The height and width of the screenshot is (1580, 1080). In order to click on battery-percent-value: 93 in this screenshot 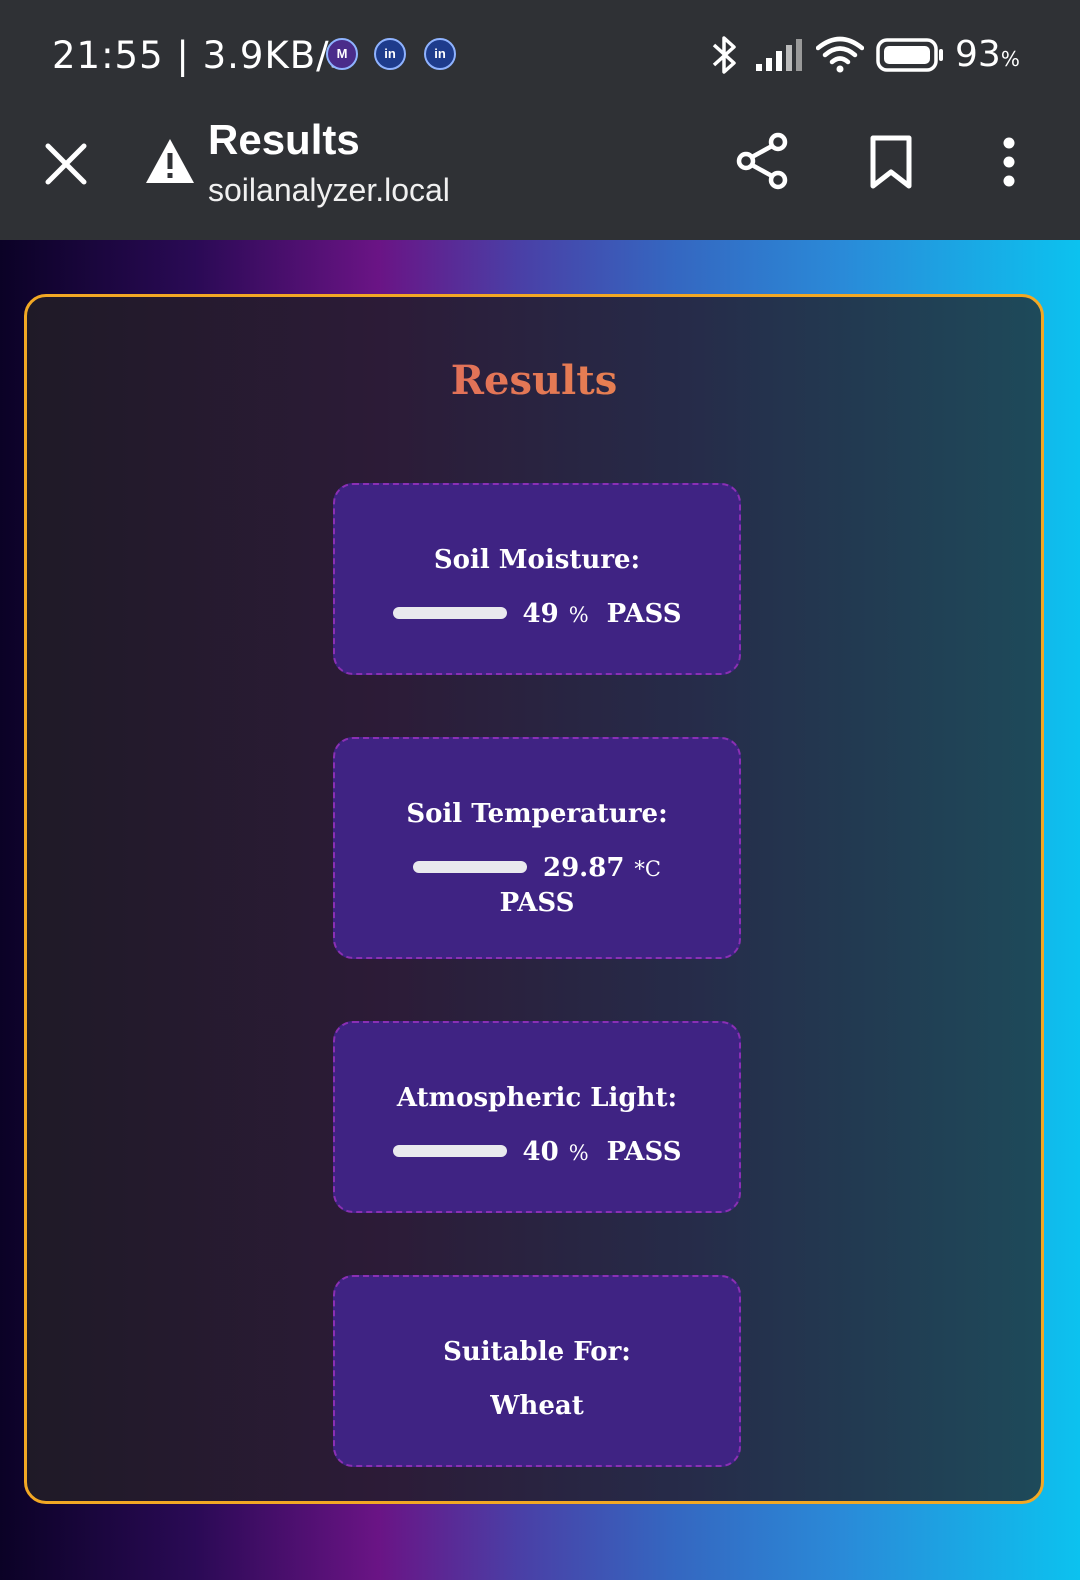, I will do `click(978, 54)`.